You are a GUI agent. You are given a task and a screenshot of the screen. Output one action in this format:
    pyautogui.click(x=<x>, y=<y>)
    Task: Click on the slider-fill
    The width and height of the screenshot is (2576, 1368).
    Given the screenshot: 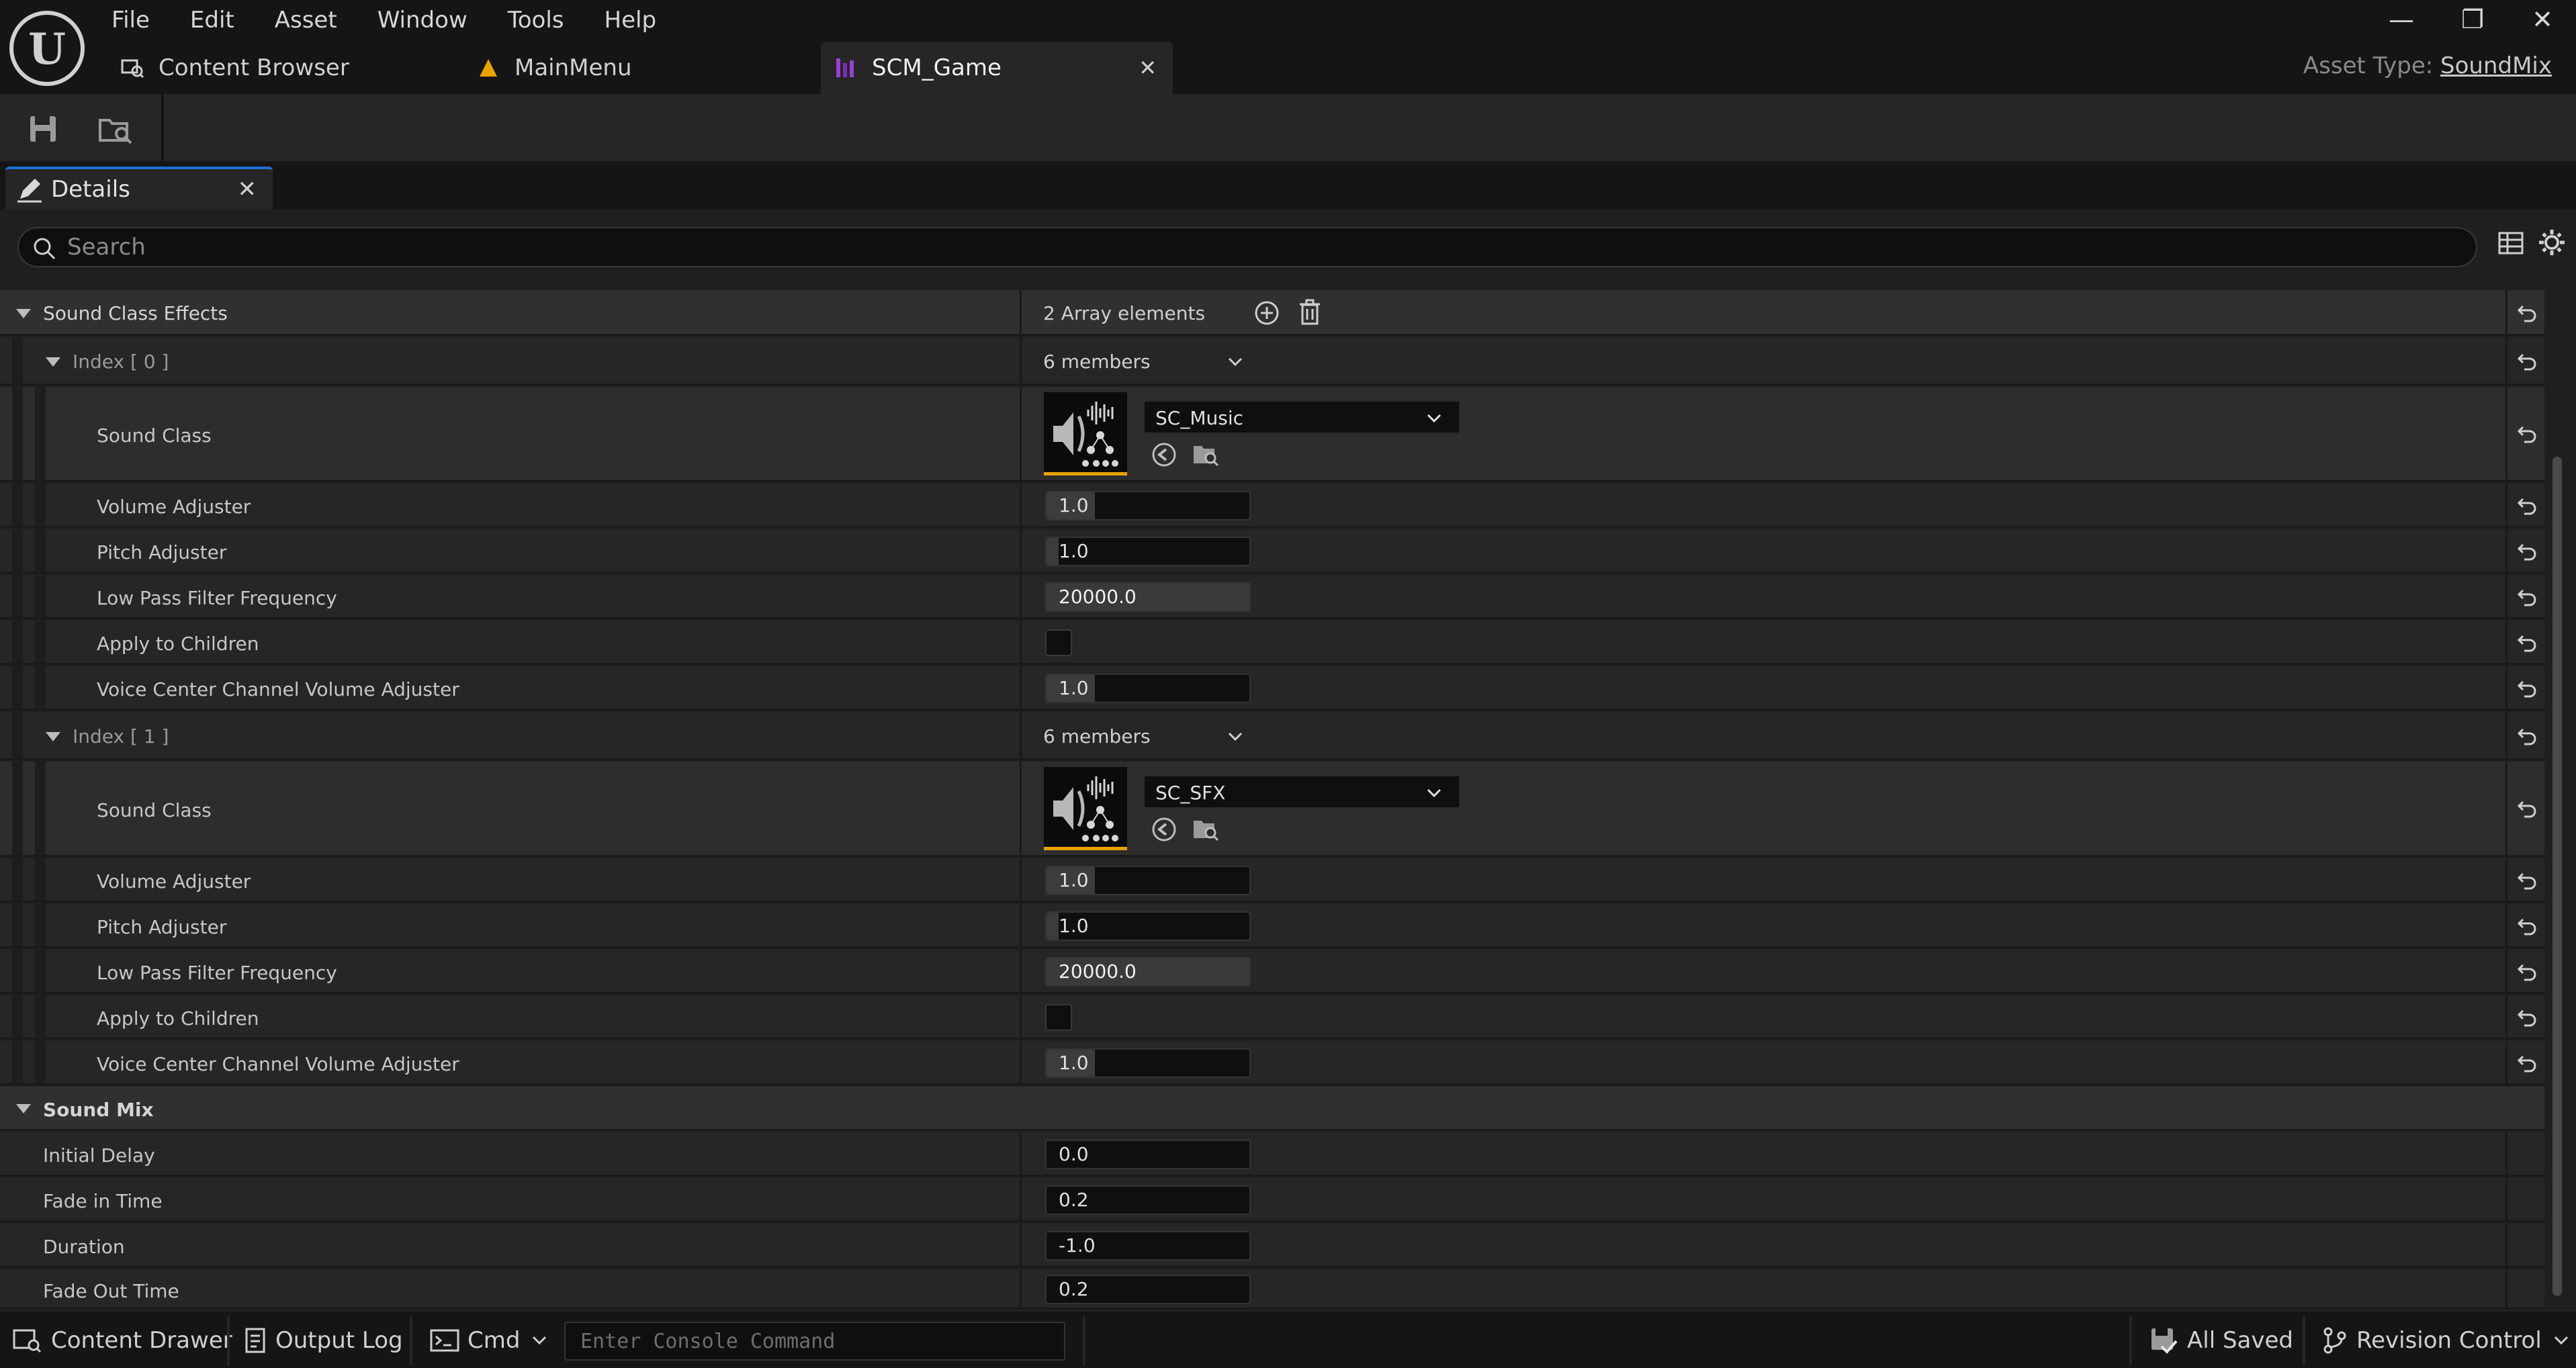 What is the action you would take?
    pyautogui.click(x=1053, y=551)
    